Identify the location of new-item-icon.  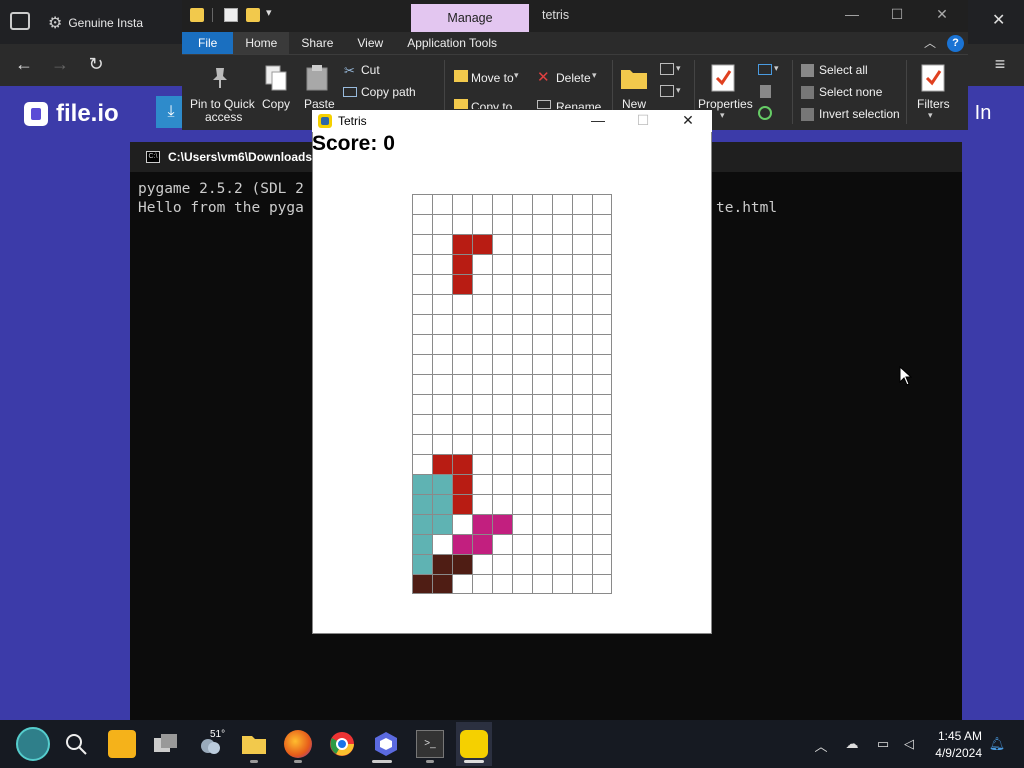
(667, 69).